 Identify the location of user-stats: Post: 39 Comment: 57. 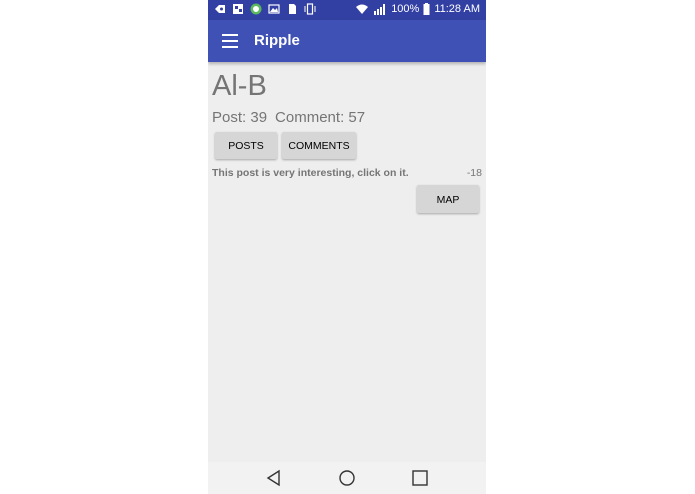
(288, 117).